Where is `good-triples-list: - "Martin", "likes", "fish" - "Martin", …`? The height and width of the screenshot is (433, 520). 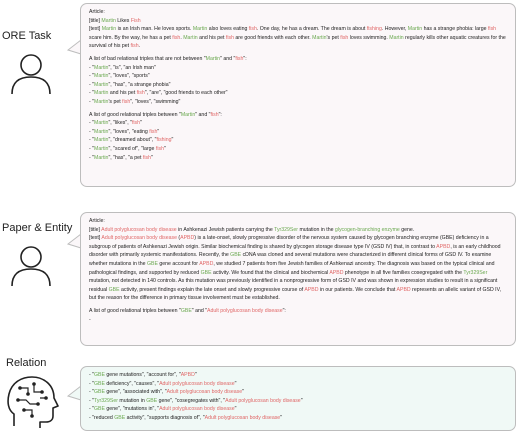 good-triples-list: - "Martin", "likes", "fish" - "Martin", … is located at coordinates (298, 140).